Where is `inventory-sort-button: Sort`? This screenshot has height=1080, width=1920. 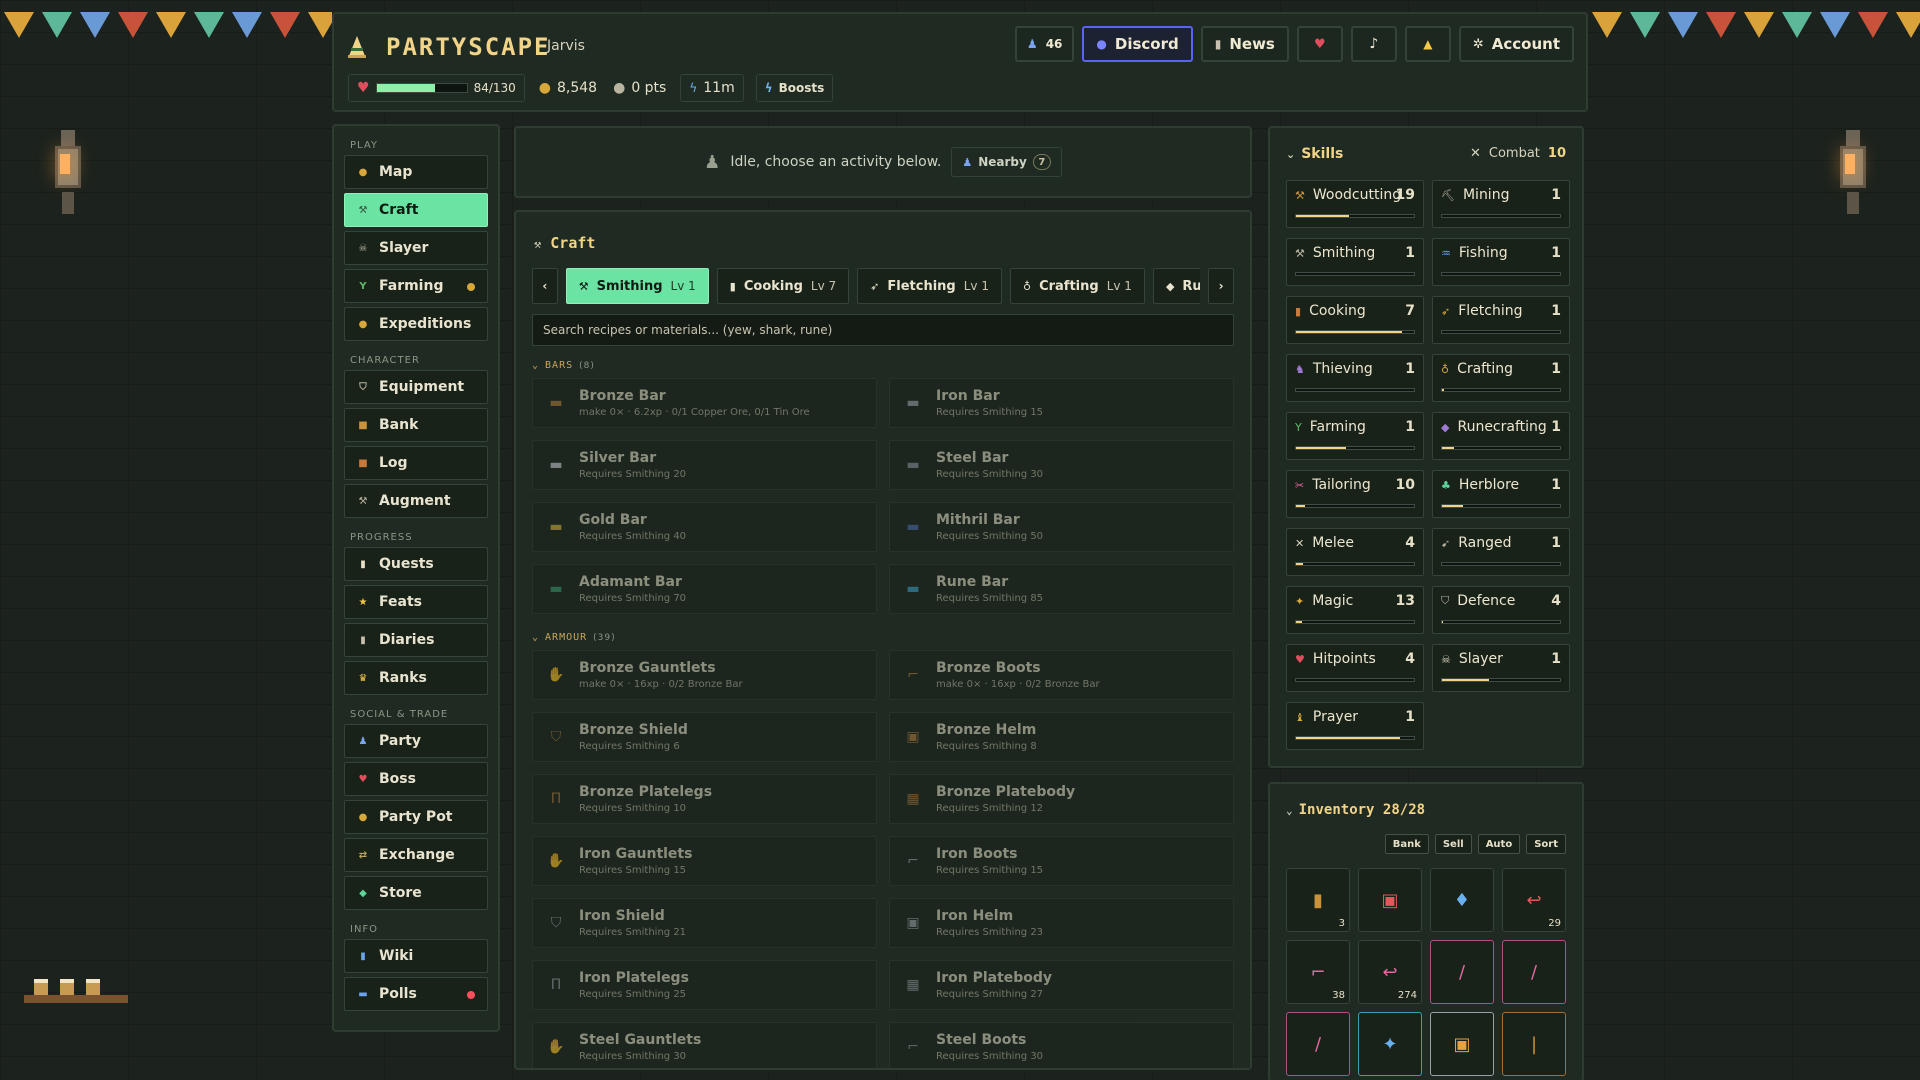 inventory-sort-button: Sort is located at coordinates (1546, 844).